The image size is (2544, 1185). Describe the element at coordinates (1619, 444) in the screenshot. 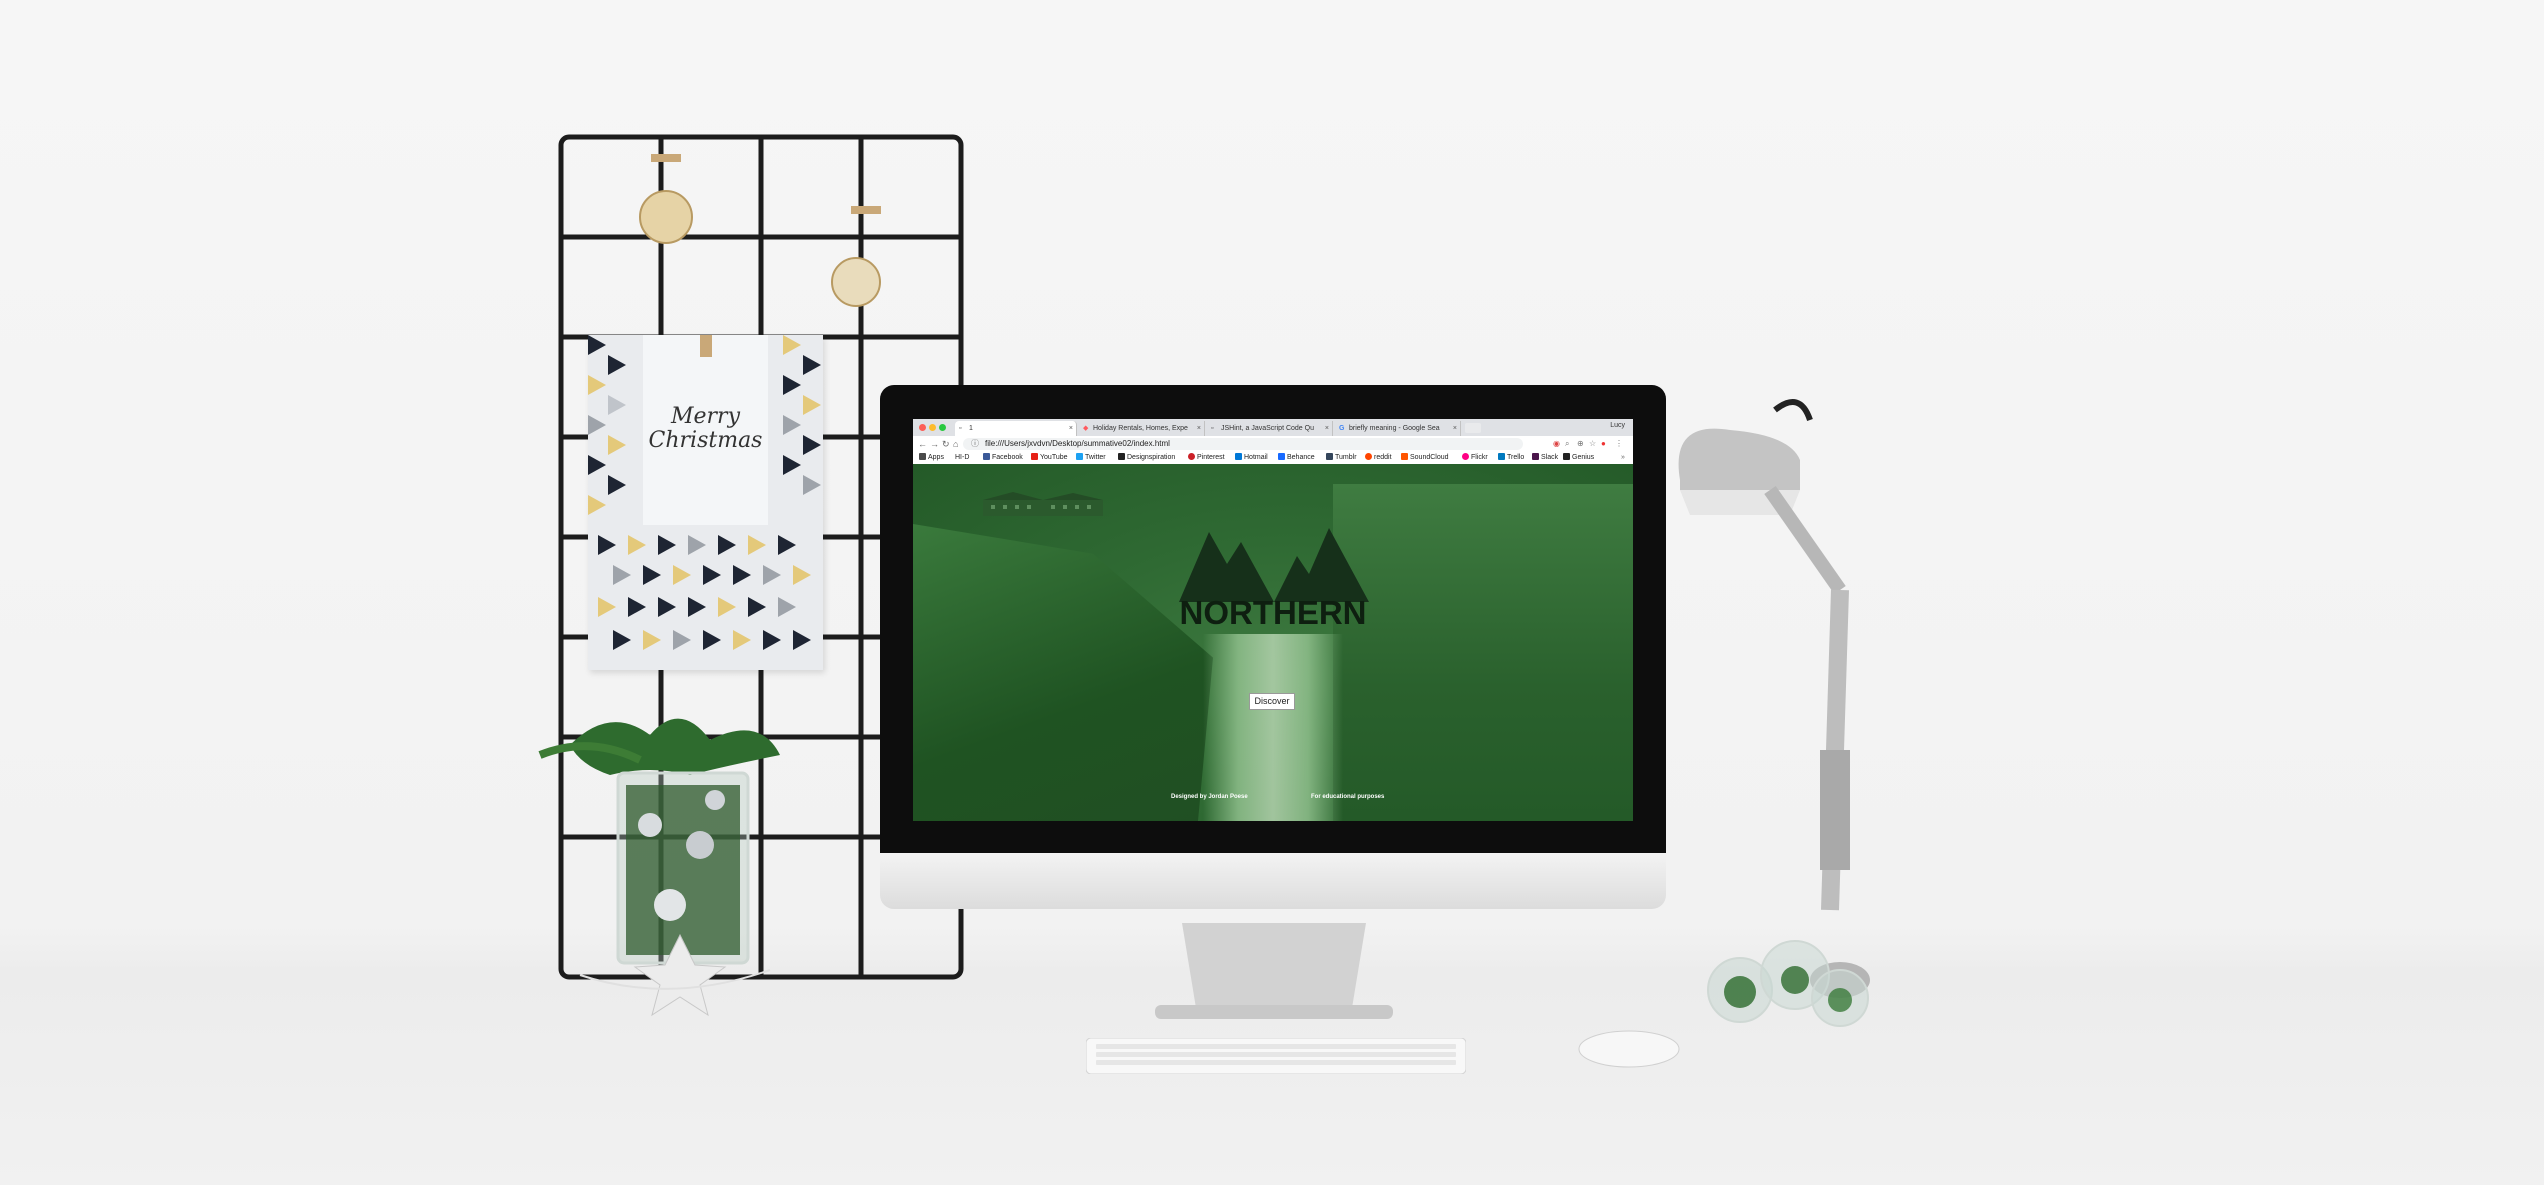

I see `menu-kebab-icon: ⋮` at that location.